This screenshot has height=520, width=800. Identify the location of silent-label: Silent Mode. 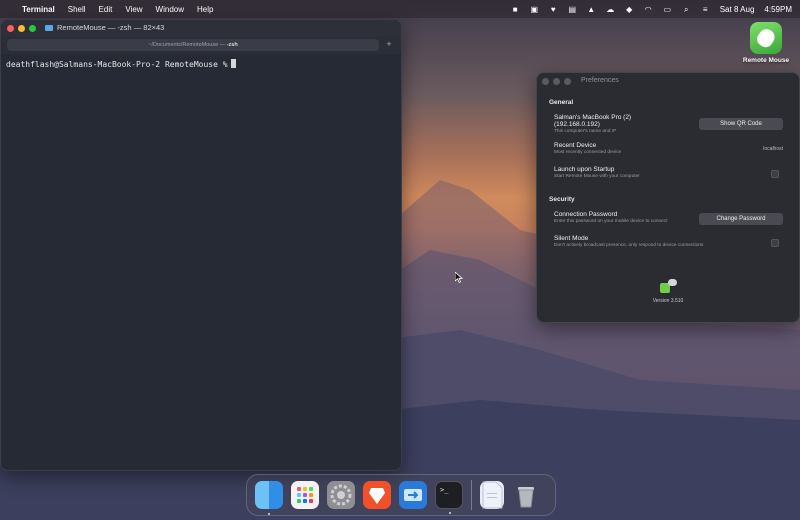
(571, 238).